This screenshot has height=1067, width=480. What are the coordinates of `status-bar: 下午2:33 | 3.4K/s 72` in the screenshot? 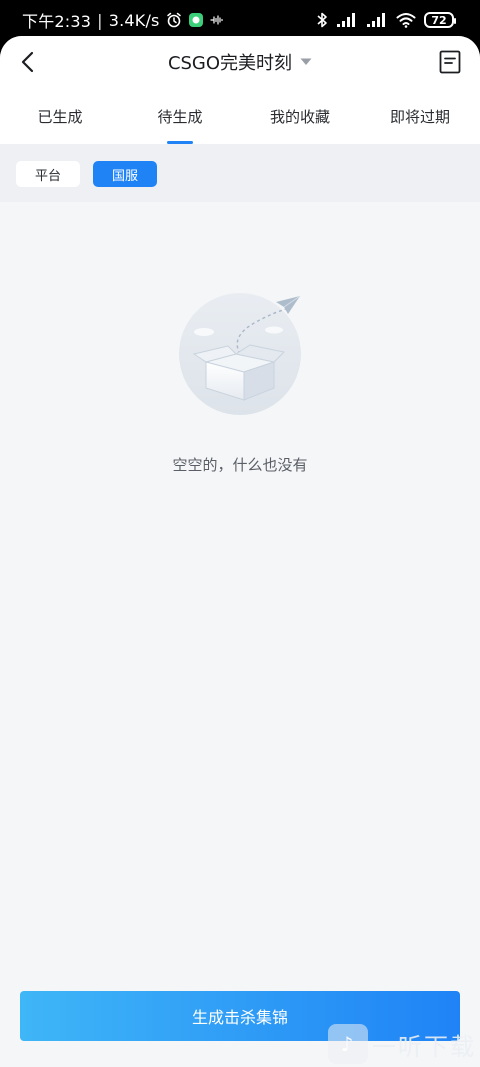 It's located at (240, 19).